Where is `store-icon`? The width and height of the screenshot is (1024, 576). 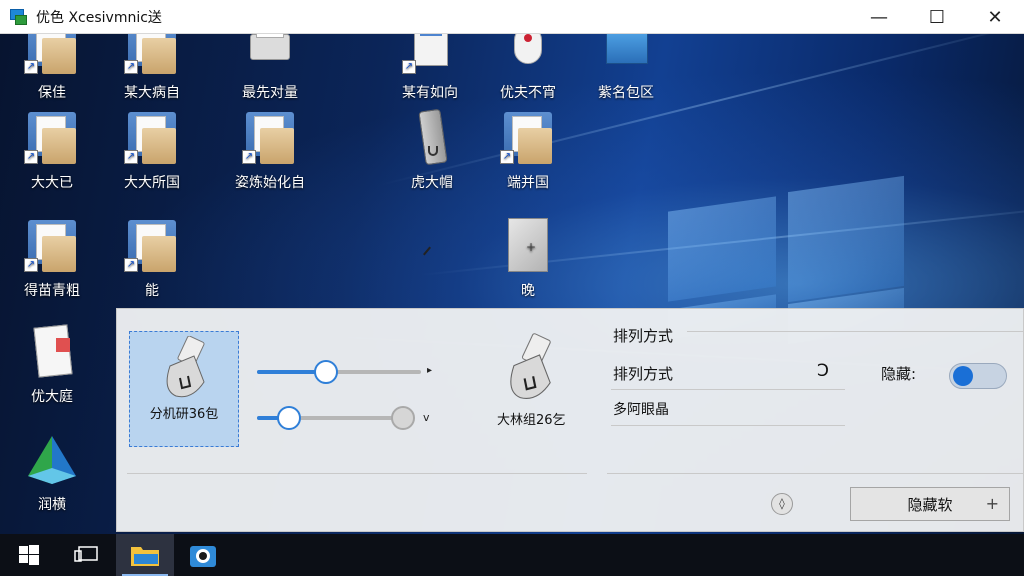
store-icon is located at coordinates (203, 555).